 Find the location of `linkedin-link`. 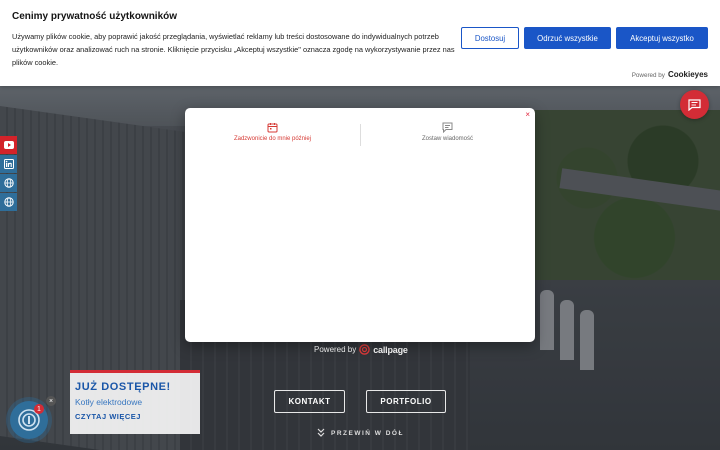

linkedin-link is located at coordinates (8, 164).